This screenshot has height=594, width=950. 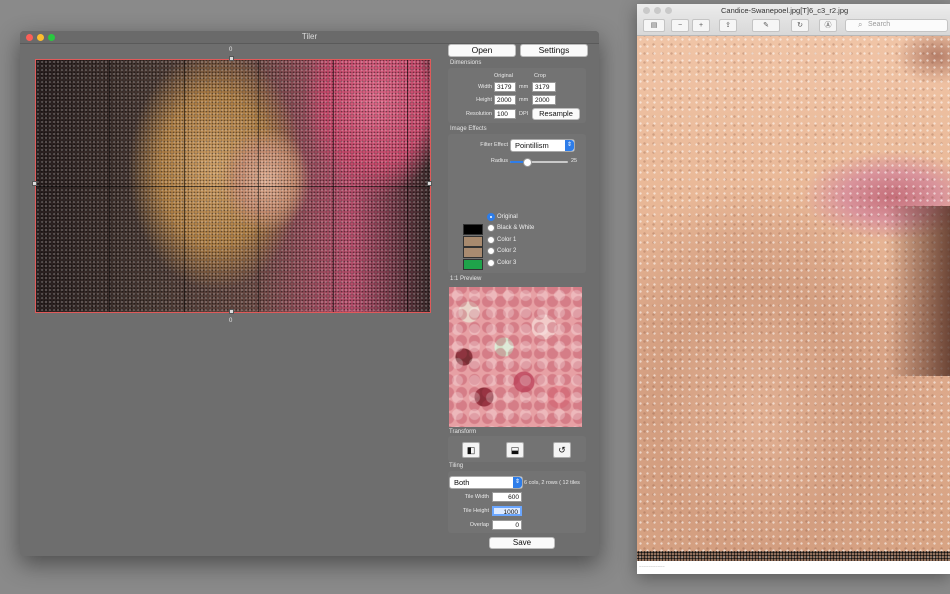 What do you see at coordinates (544, 87) in the screenshot?
I see `width-crop-field: 3179` at bounding box center [544, 87].